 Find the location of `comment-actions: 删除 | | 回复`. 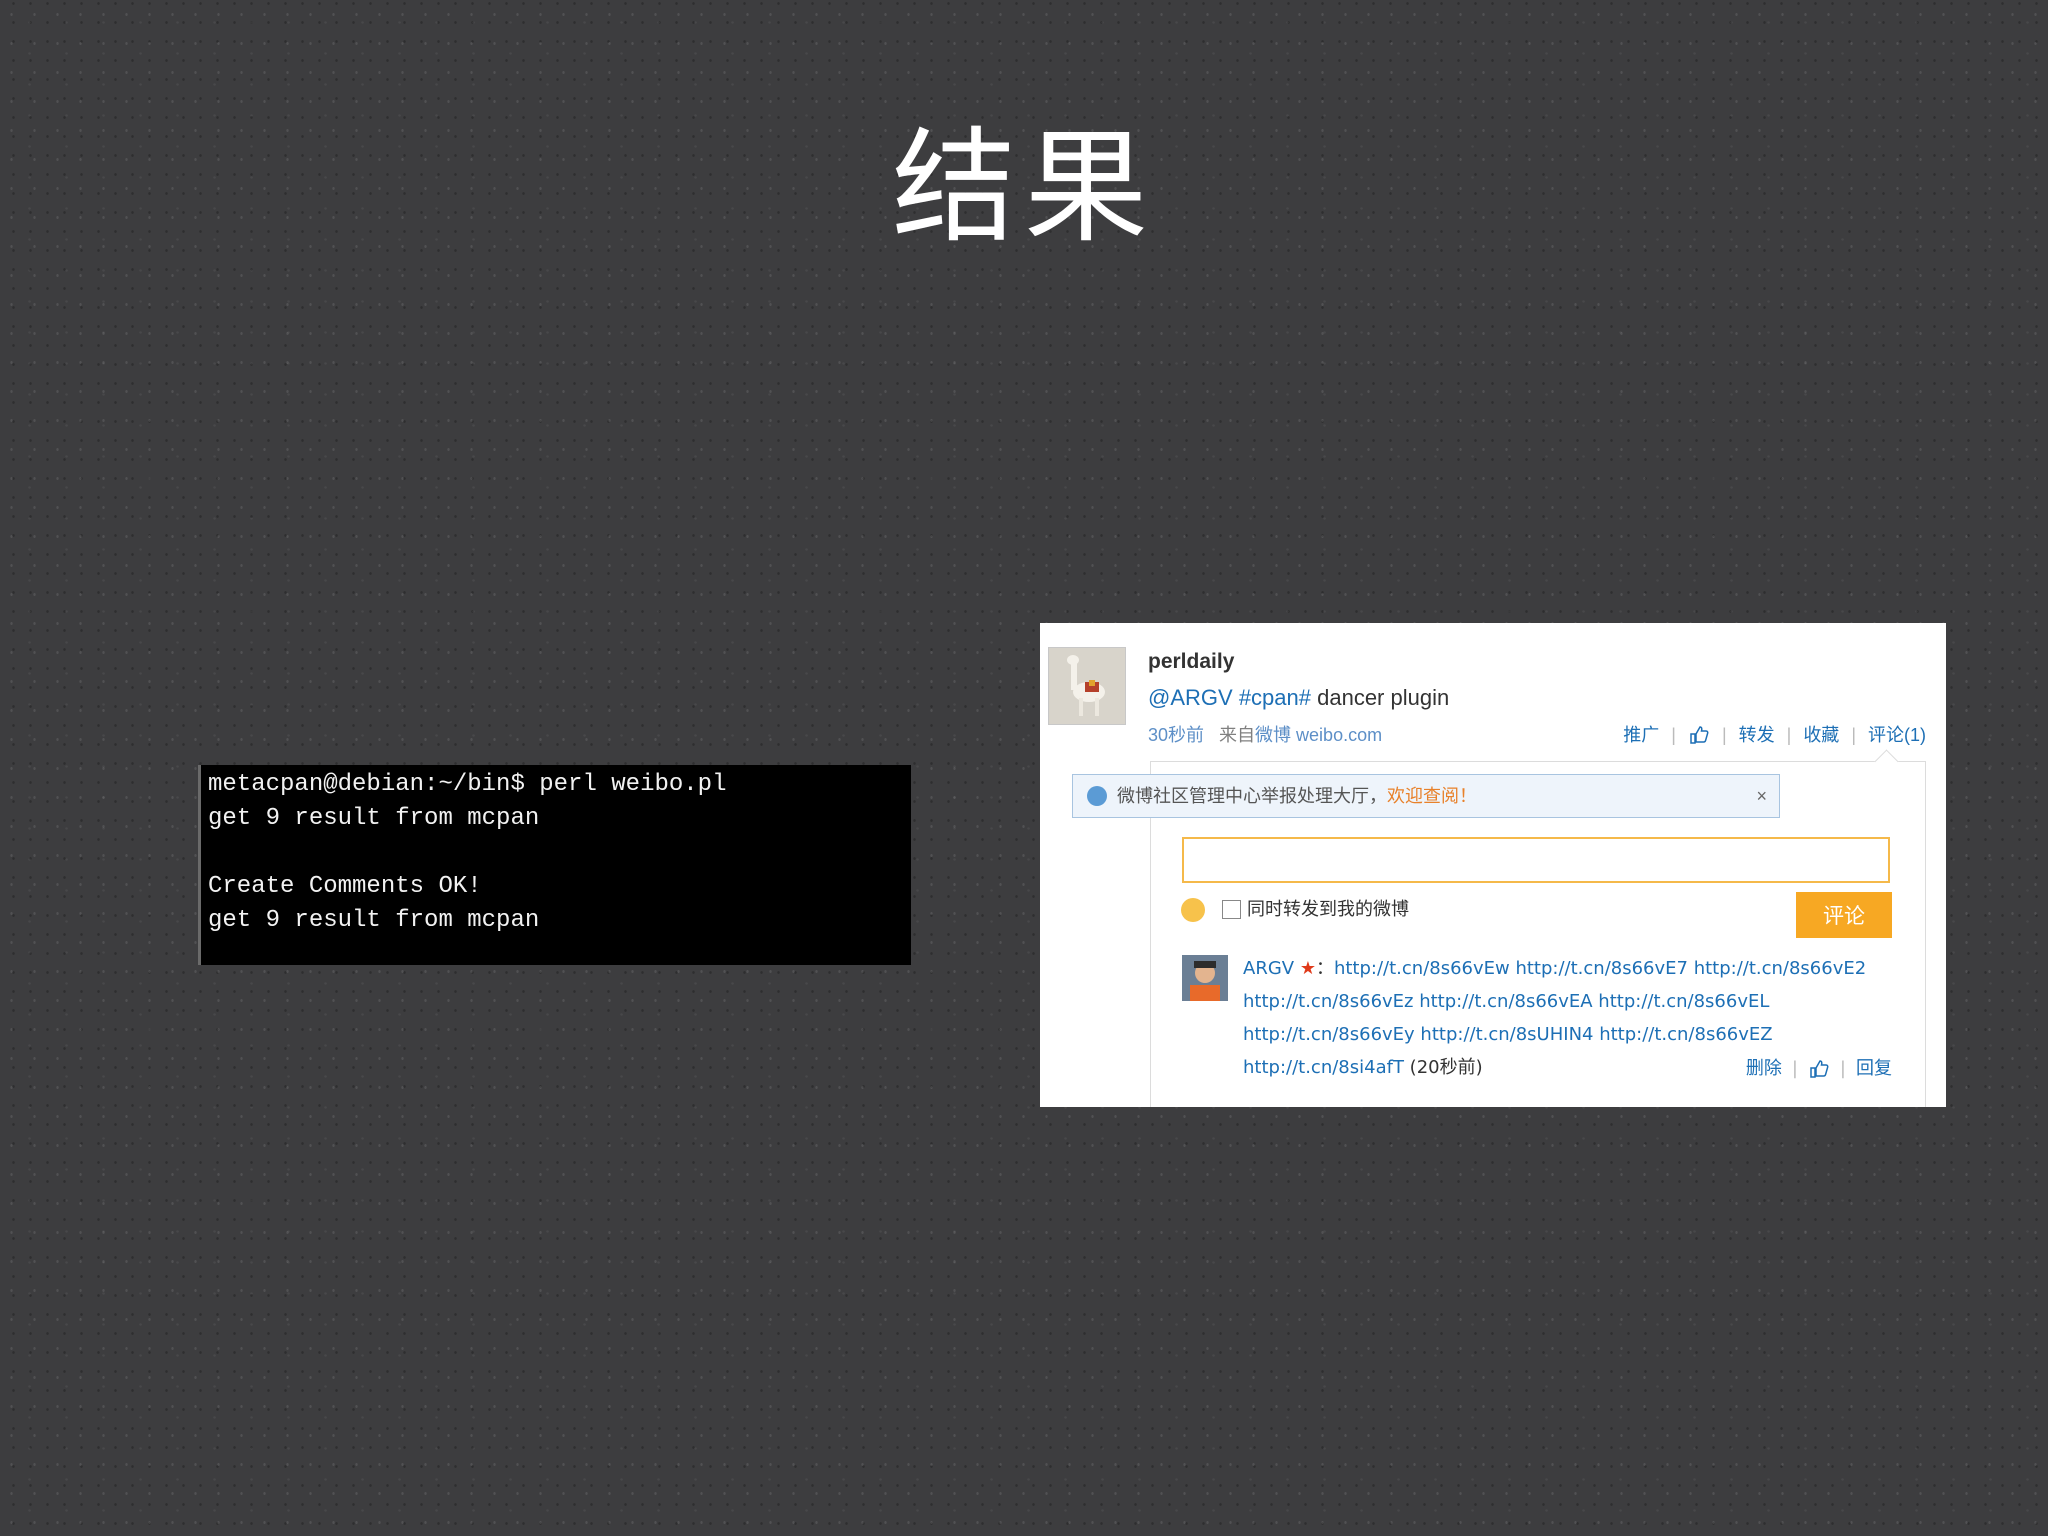

comment-actions: 删除 | | 回复 is located at coordinates (1796, 1069).